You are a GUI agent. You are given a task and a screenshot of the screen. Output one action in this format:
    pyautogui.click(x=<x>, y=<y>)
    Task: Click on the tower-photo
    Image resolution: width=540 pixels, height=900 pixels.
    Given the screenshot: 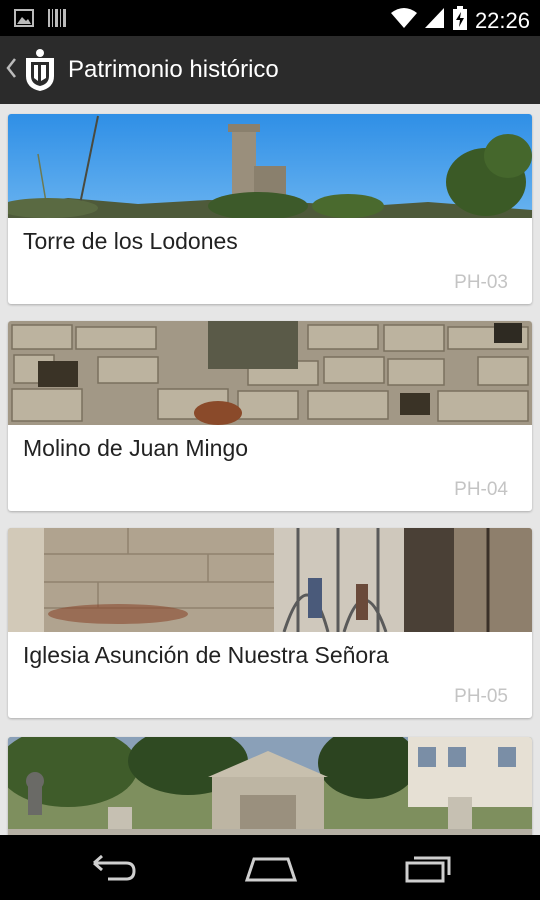 What is the action you would take?
    pyautogui.click(x=270, y=166)
    